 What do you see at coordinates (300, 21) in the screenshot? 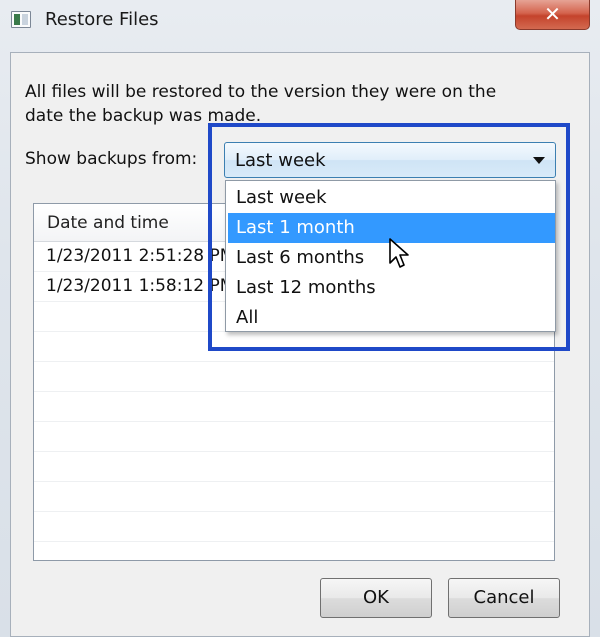
I see `title-bar: Restore Files ✕` at bounding box center [300, 21].